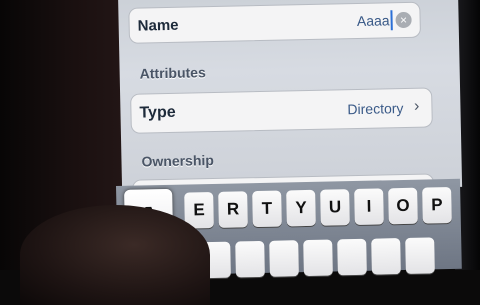 Image resolution: width=480 pixels, height=305 pixels. What do you see at coordinates (158, 25) in the screenshot?
I see `name-label: Name` at bounding box center [158, 25].